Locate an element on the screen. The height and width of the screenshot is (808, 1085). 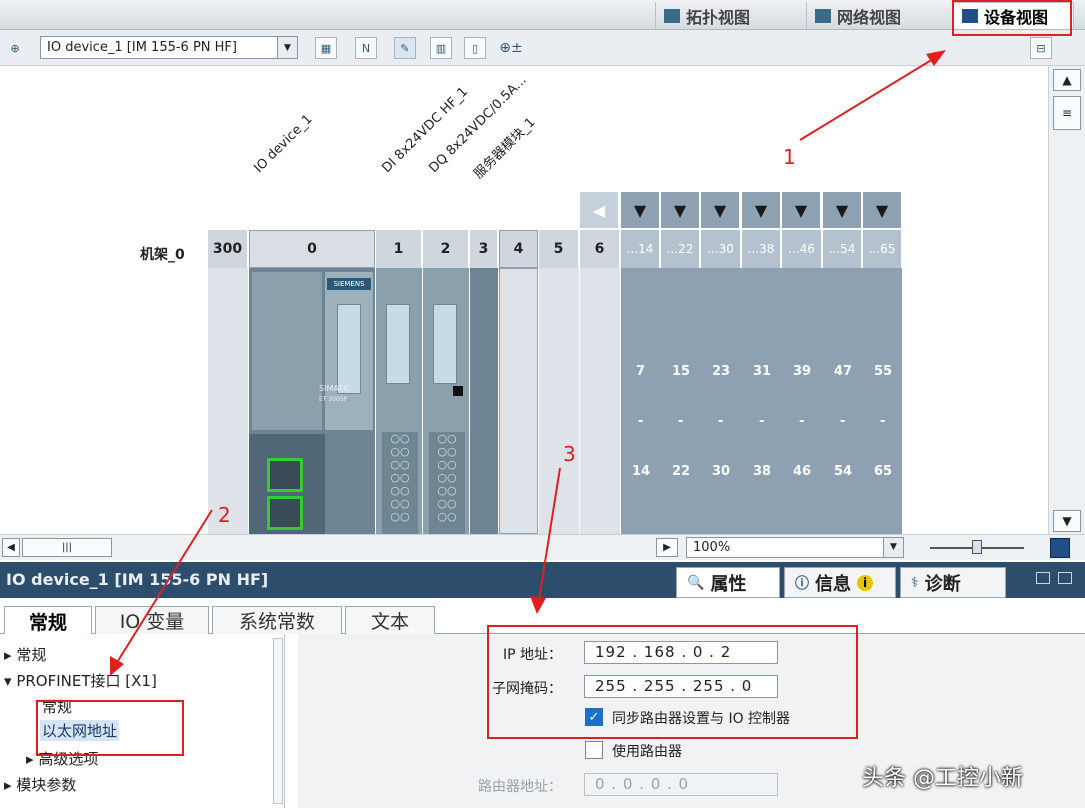
overview-navigator-icon is located at coordinates (1060, 548).